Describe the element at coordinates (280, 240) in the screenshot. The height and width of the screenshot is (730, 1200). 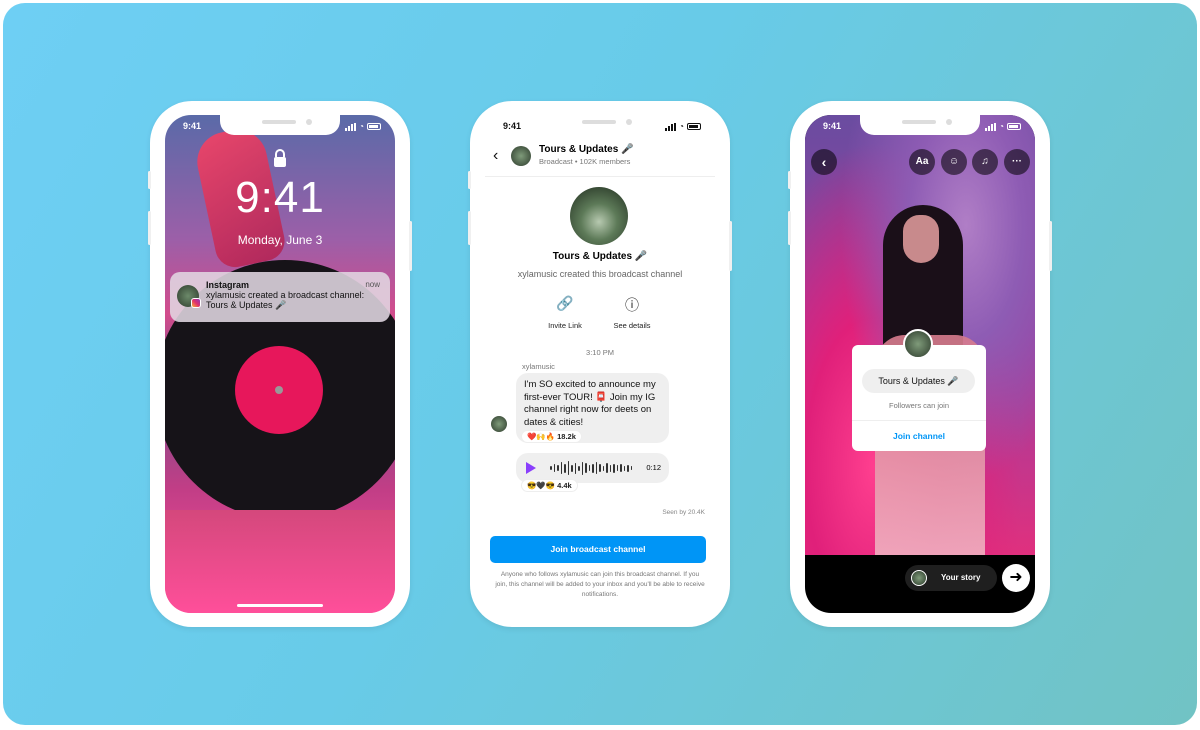
I see `lock-date: Monday, June 3` at that location.